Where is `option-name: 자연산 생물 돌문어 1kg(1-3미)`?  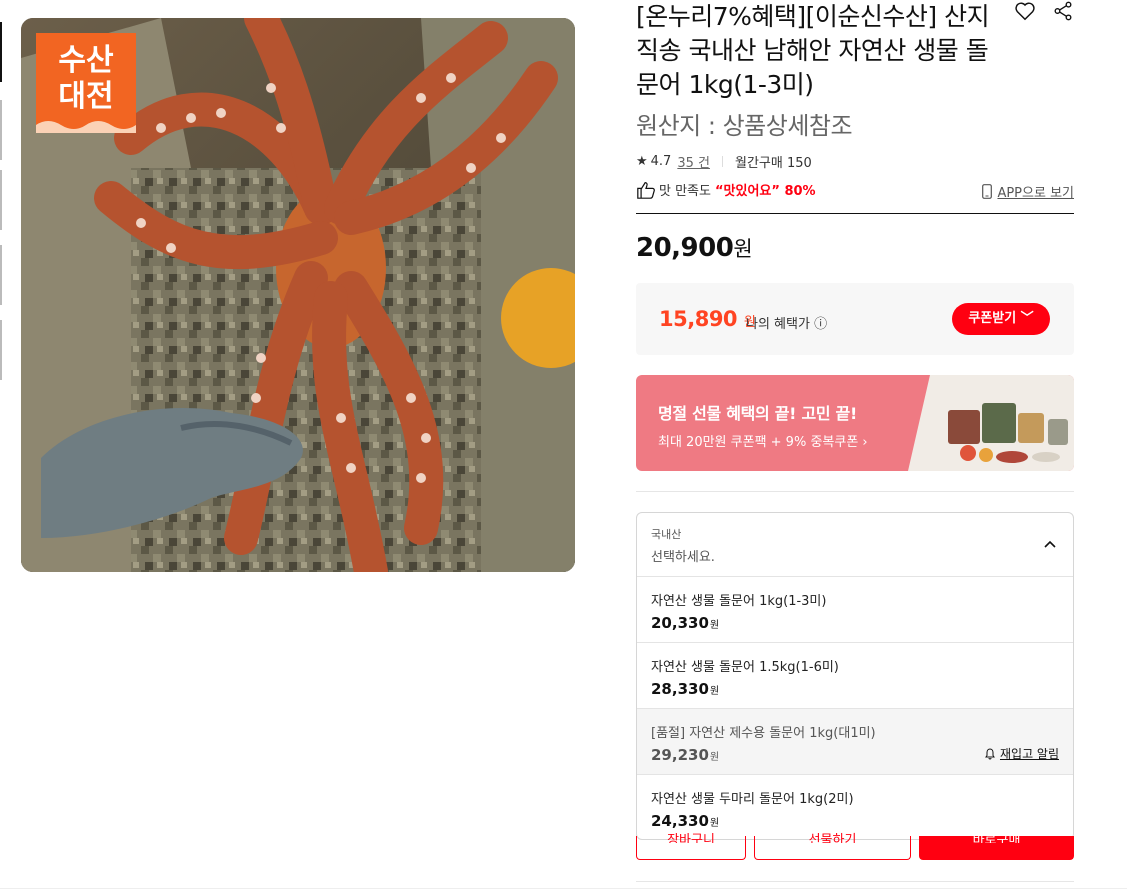
option-name: 자연산 생물 돌문어 1kg(1-3미) is located at coordinates (739, 601).